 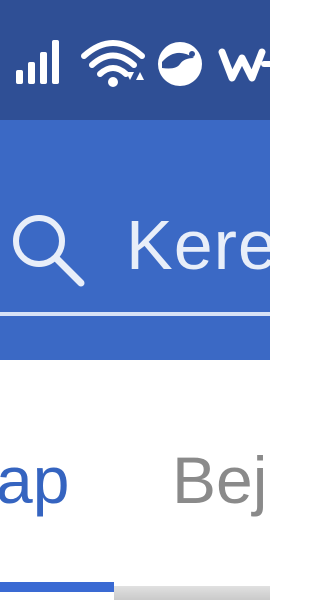 I want to click on search-icon, so click(x=47, y=249).